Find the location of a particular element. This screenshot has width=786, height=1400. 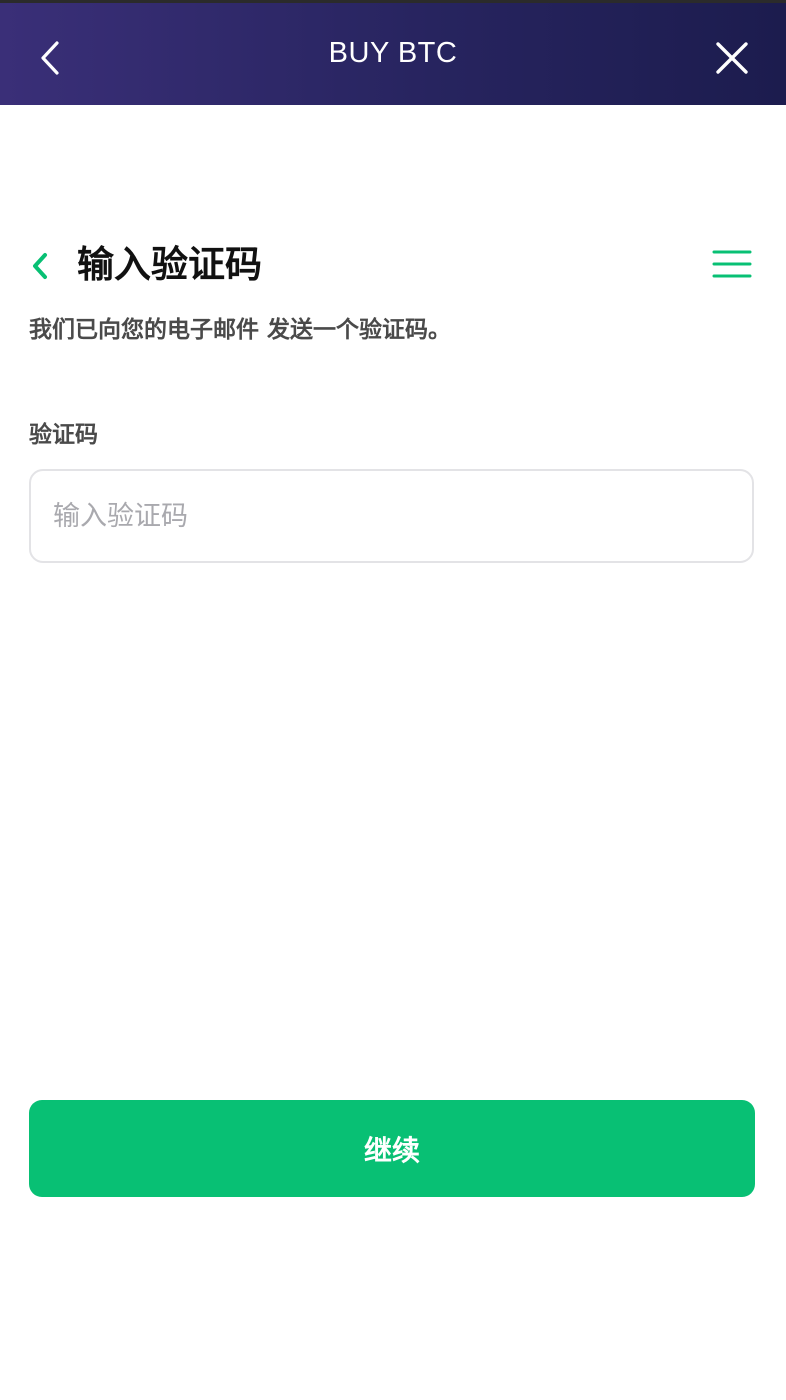

top-navigation-bar: BUY BTC is located at coordinates (393, 52).